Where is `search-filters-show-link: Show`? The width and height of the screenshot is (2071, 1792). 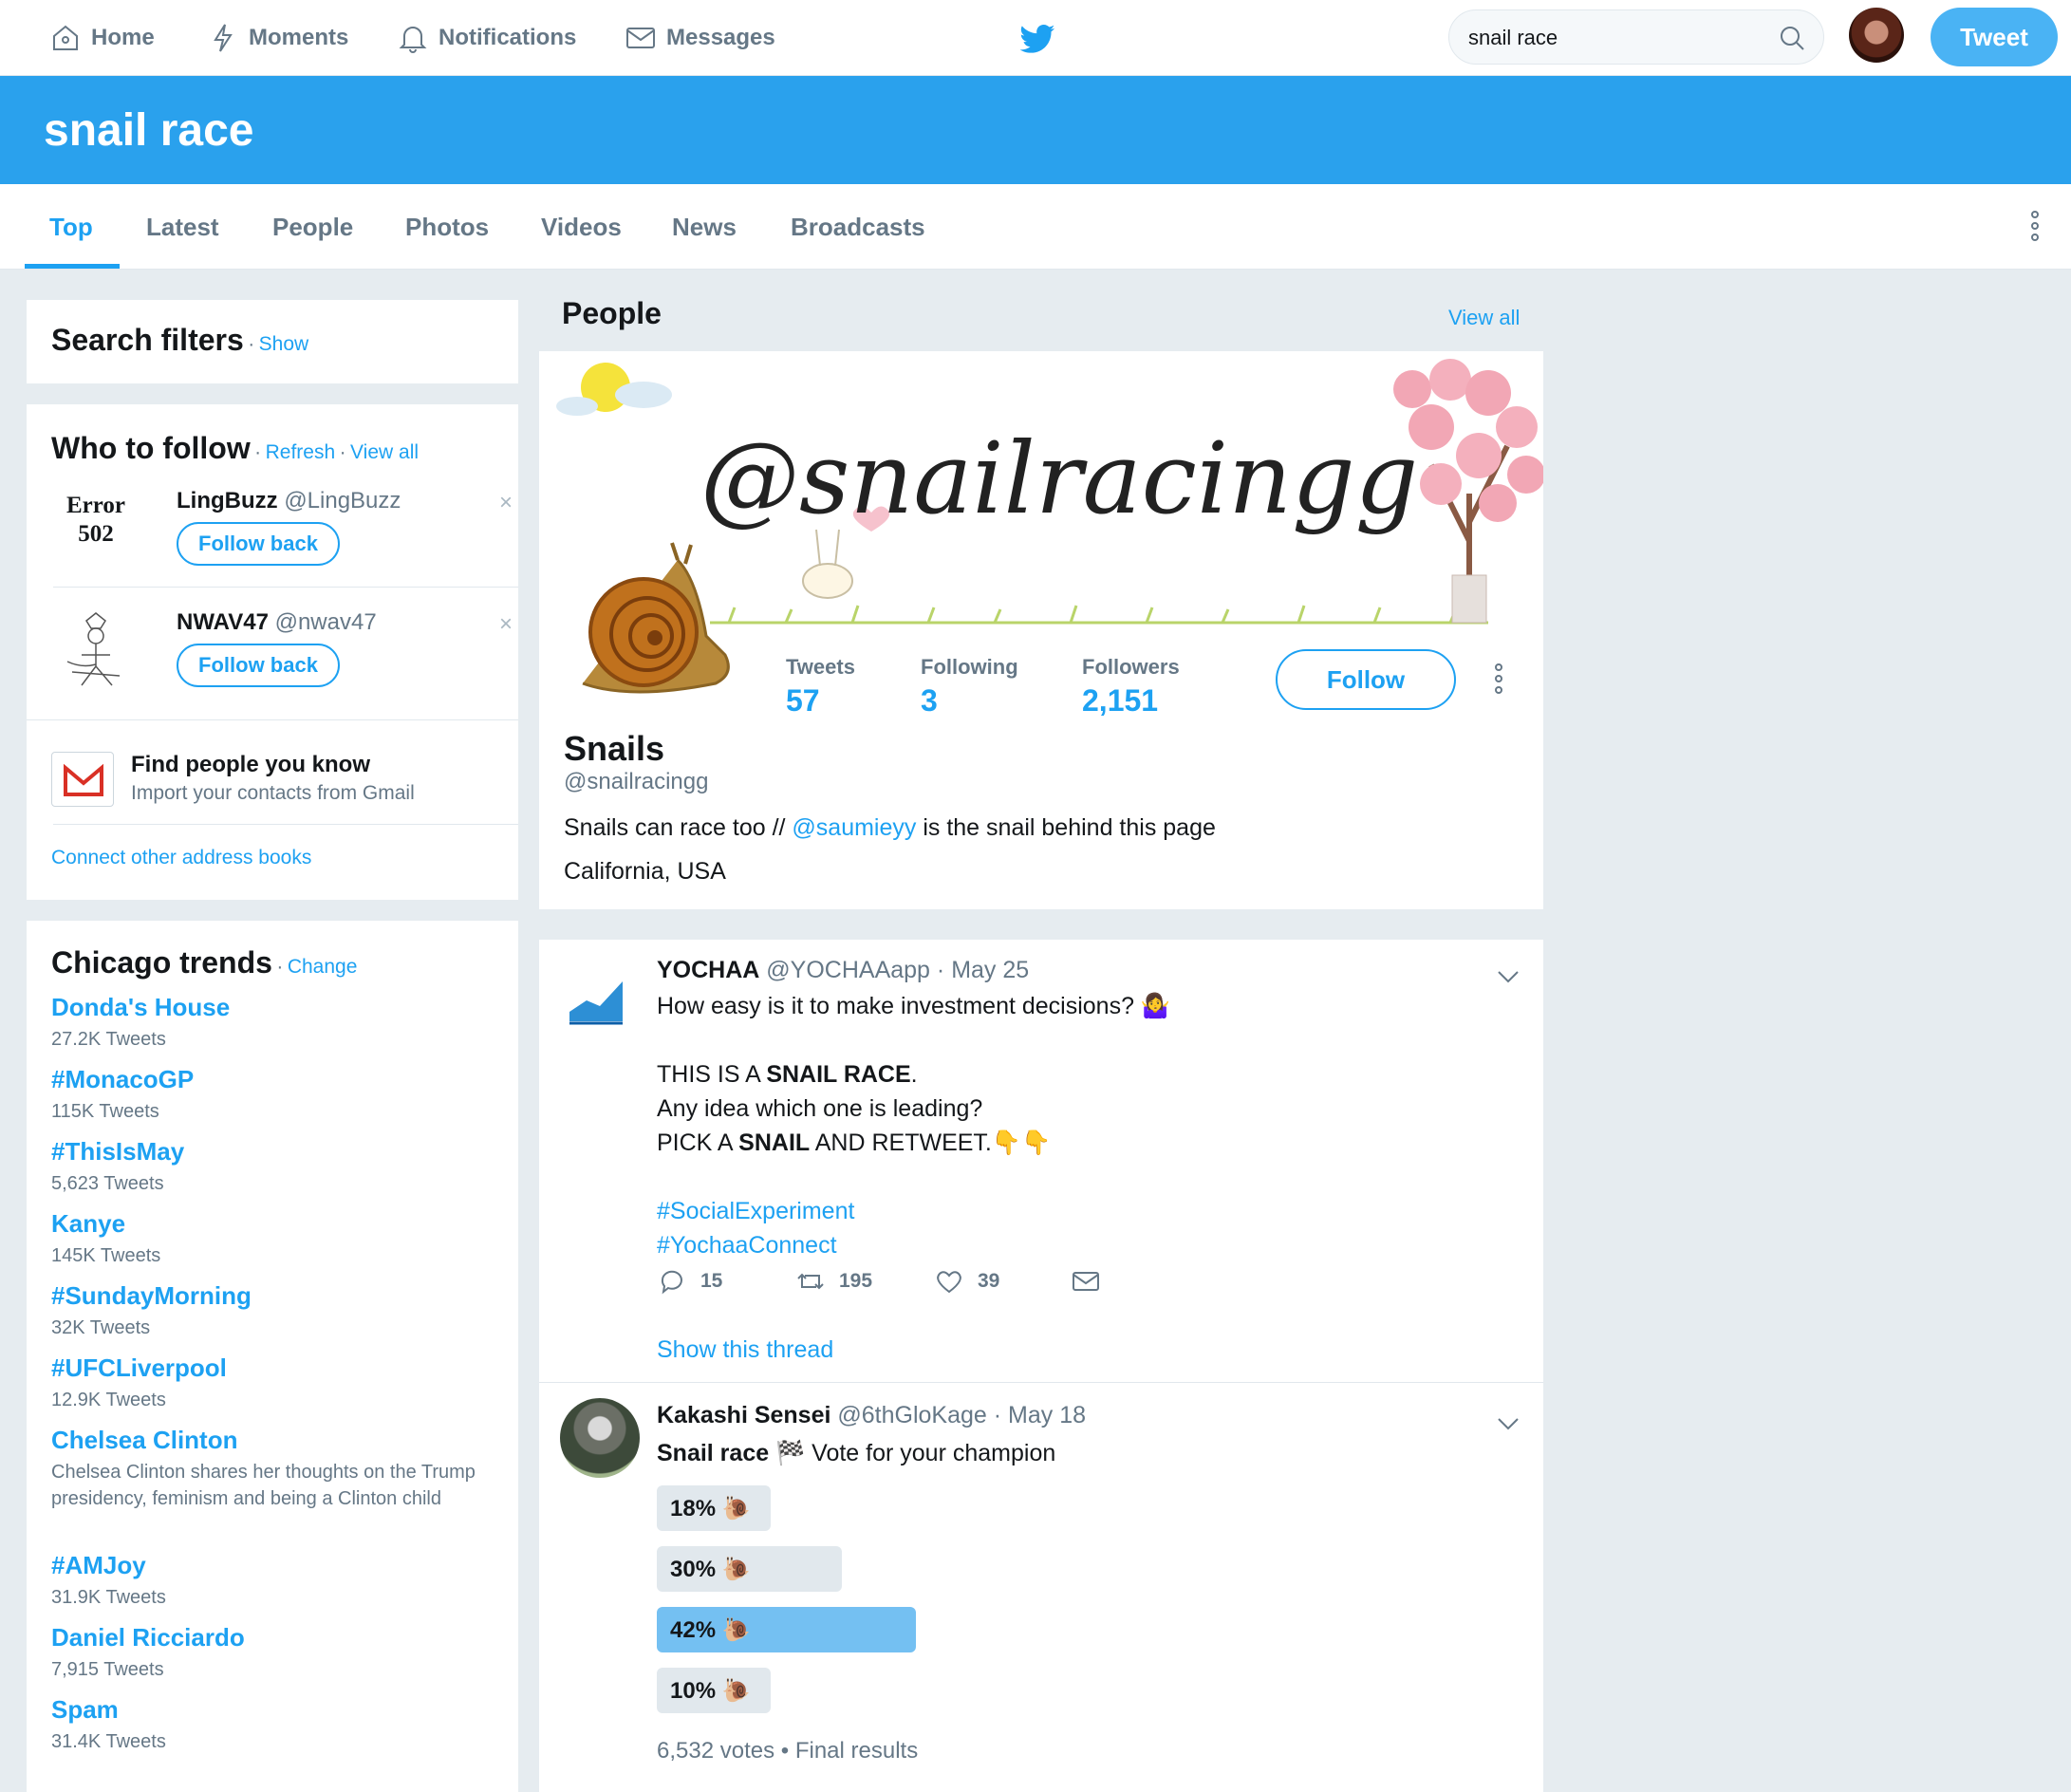 search-filters-show-link: Show is located at coordinates (284, 344).